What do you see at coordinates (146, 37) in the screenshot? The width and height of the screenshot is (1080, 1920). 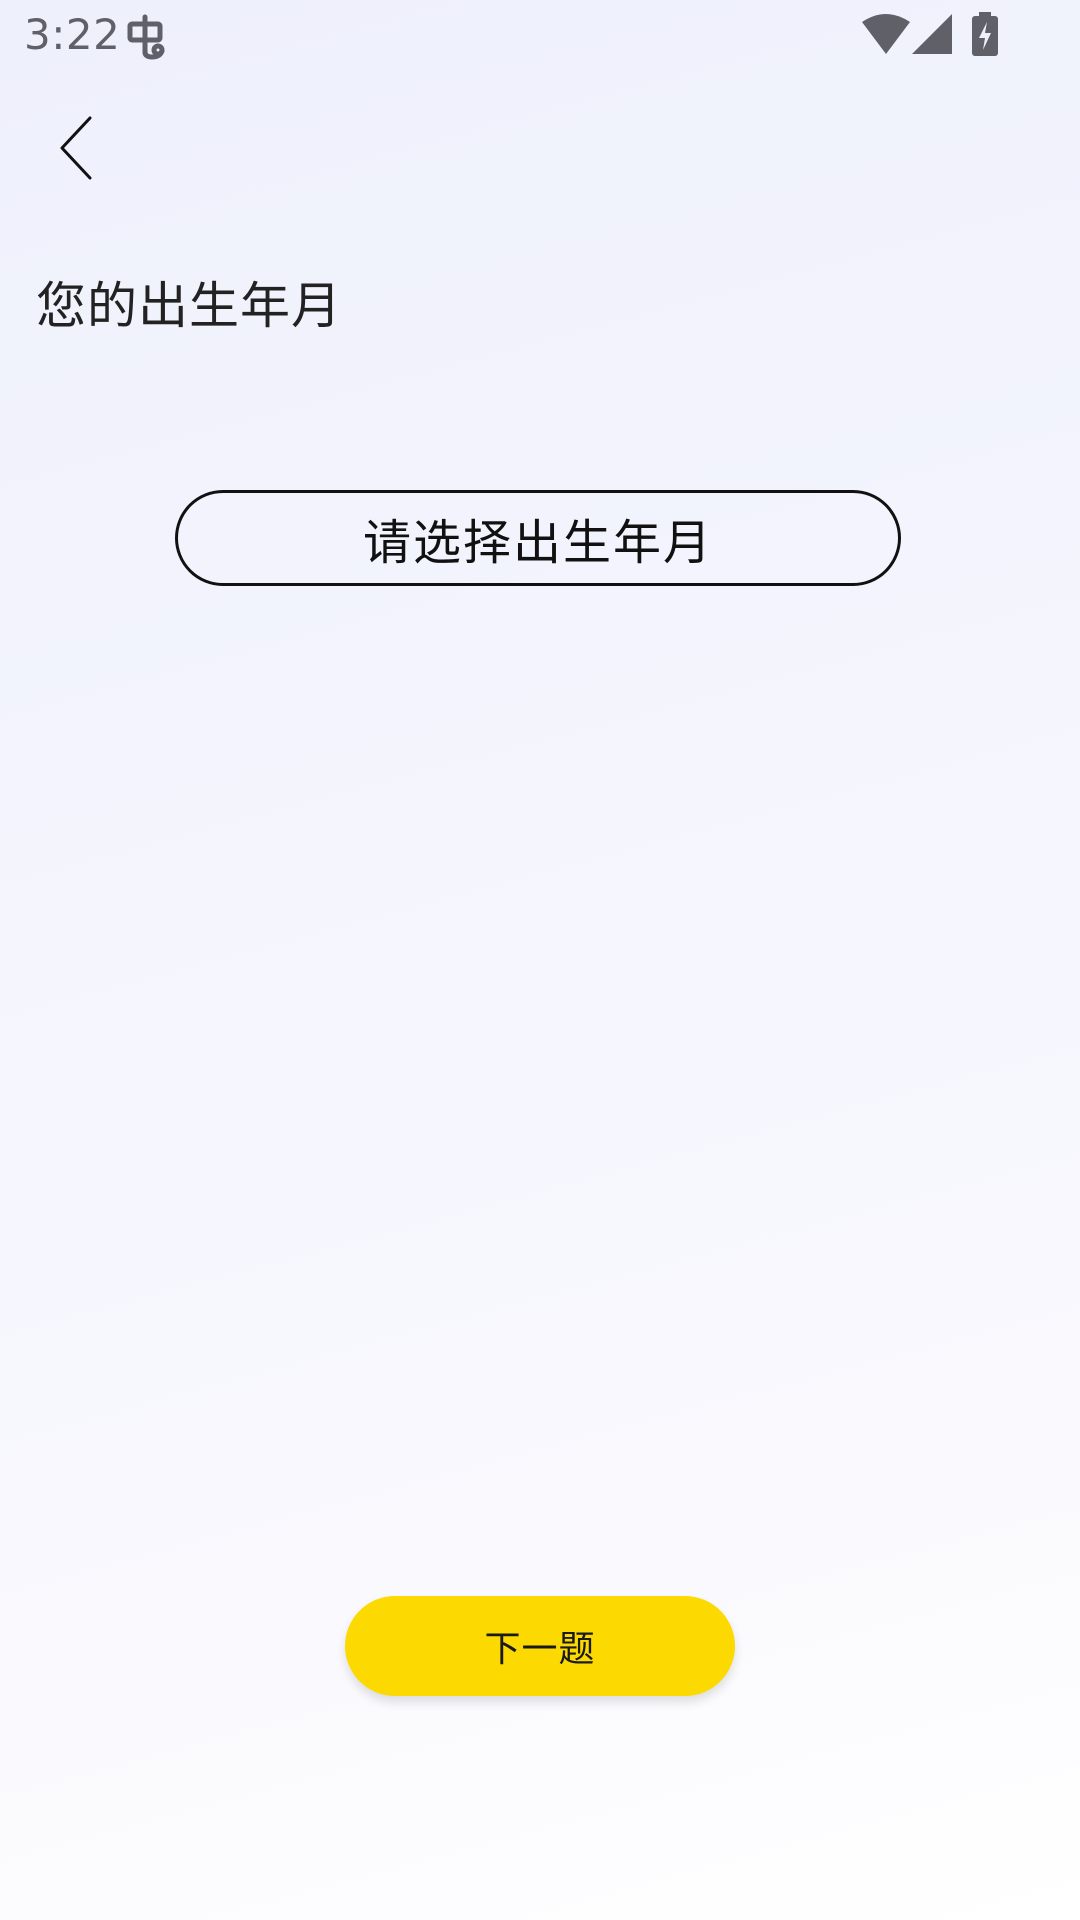 I see `bug-icon` at bounding box center [146, 37].